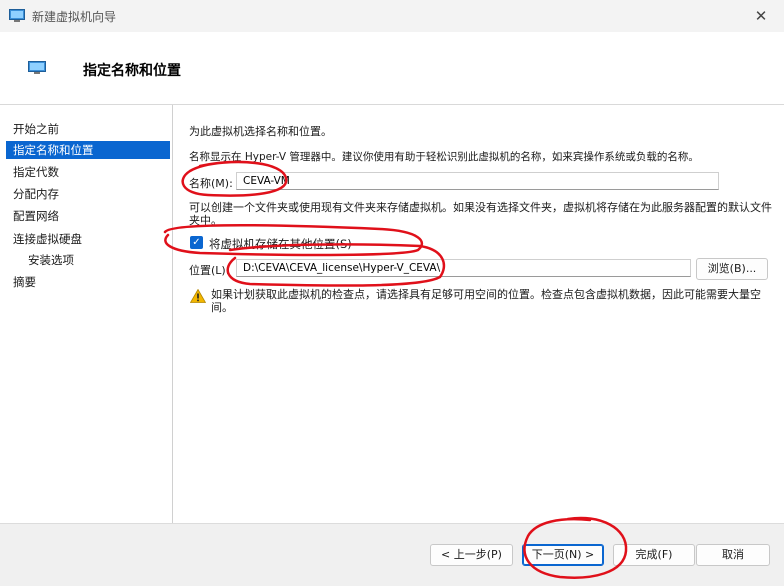 This screenshot has width=784, height=586. What do you see at coordinates (88, 260) in the screenshot?
I see `sidebar-item-install-options: 安装选项` at bounding box center [88, 260].